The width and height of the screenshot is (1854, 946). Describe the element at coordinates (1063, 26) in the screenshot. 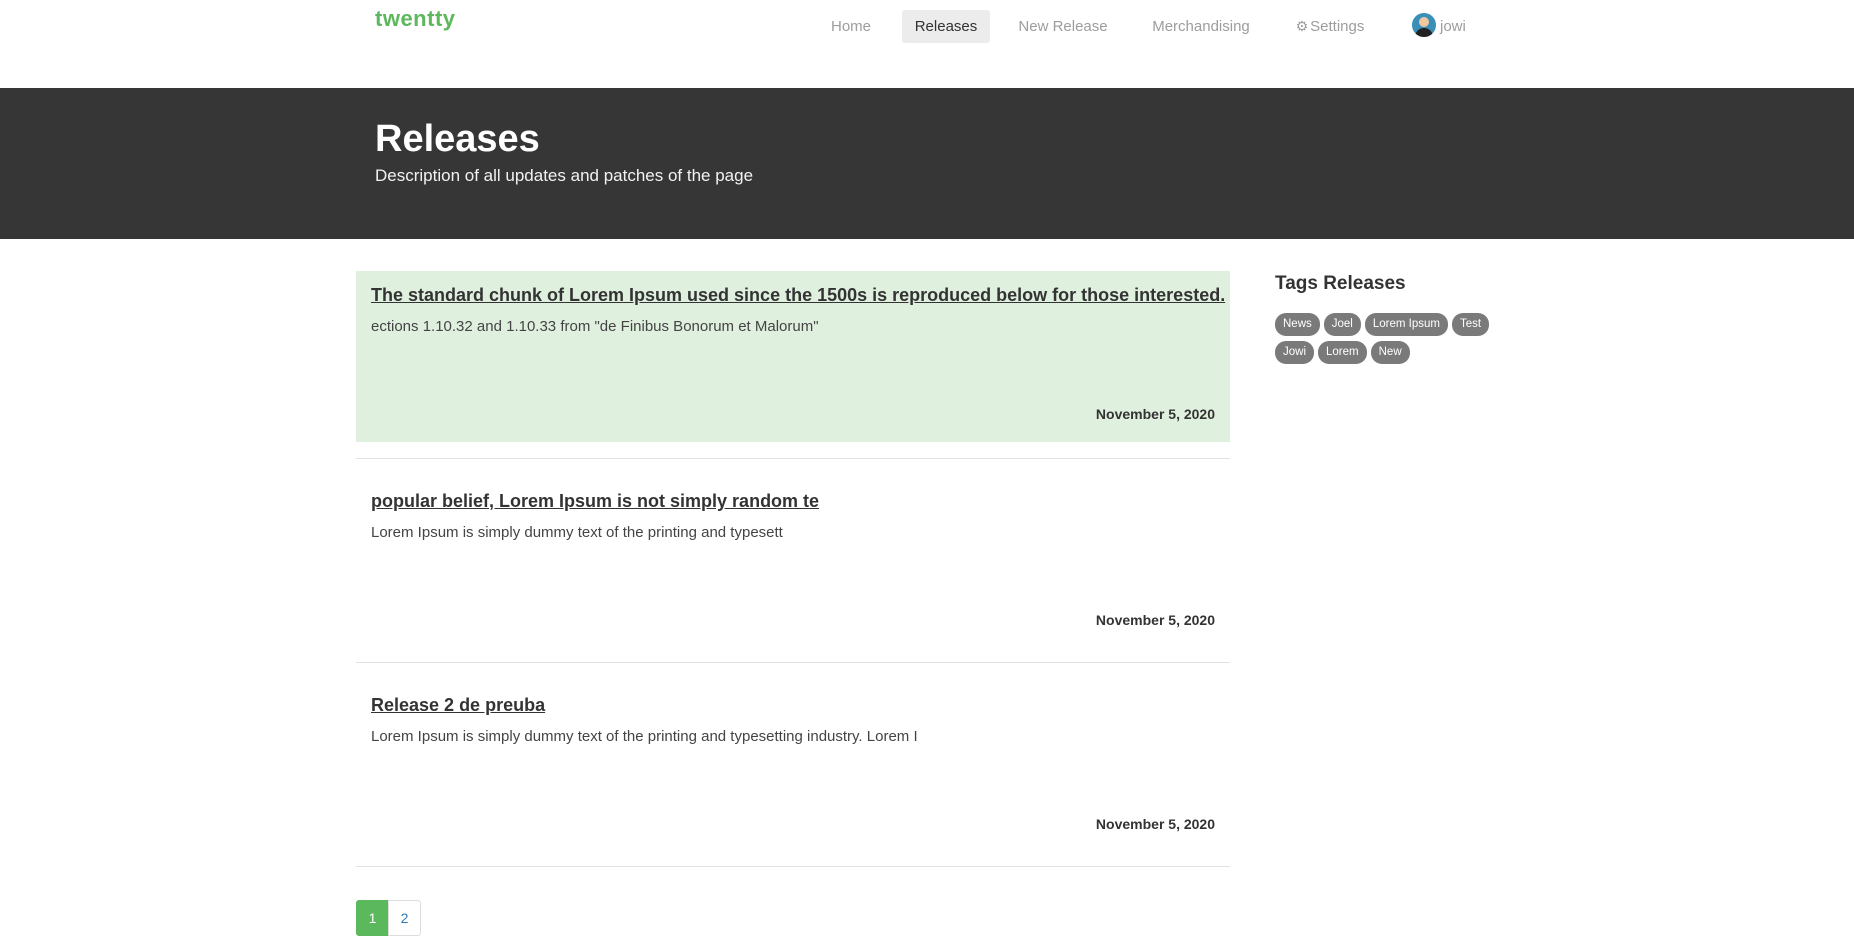

I see `nav-new-release: New Release` at that location.